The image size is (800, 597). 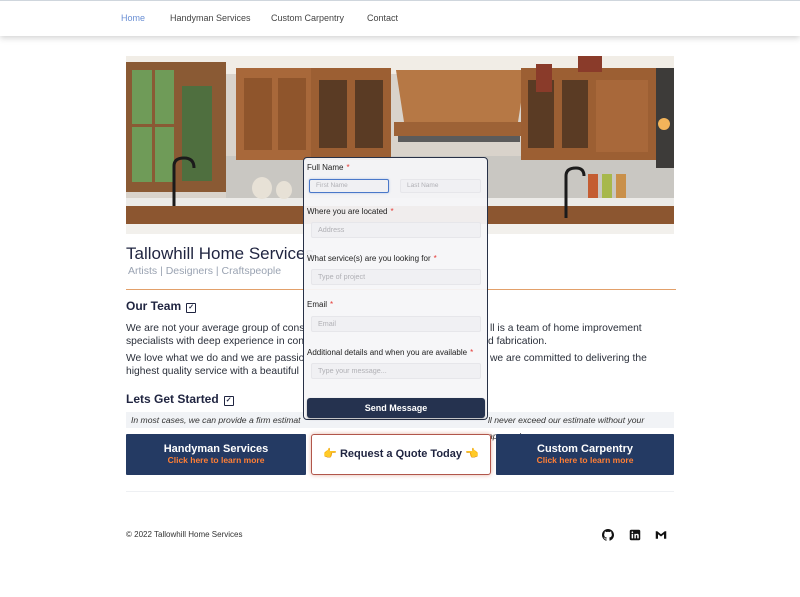 I want to click on services-label: What service(s) are you looking for *, so click(x=372, y=258).